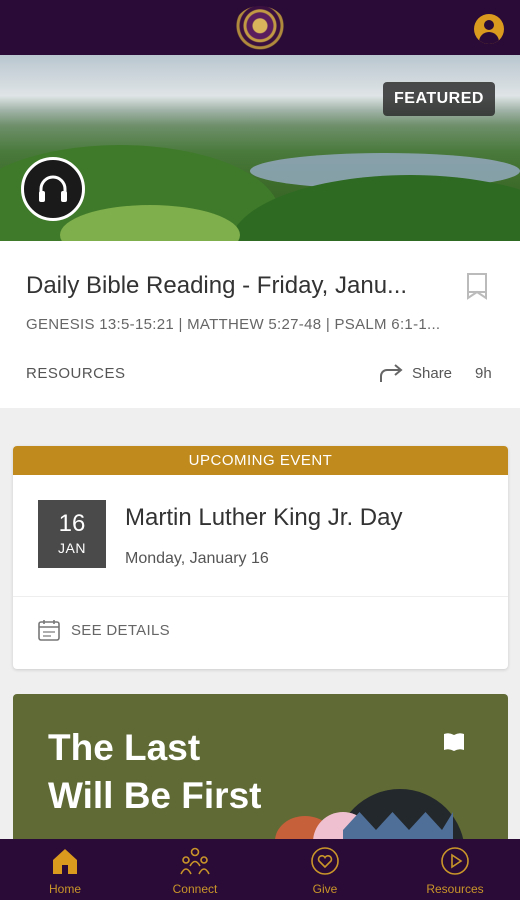 The height and width of the screenshot is (900, 520). Describe the element at coordinates (124, 747) in the screenshot. I see `promo-title-line: The Last` at that location.